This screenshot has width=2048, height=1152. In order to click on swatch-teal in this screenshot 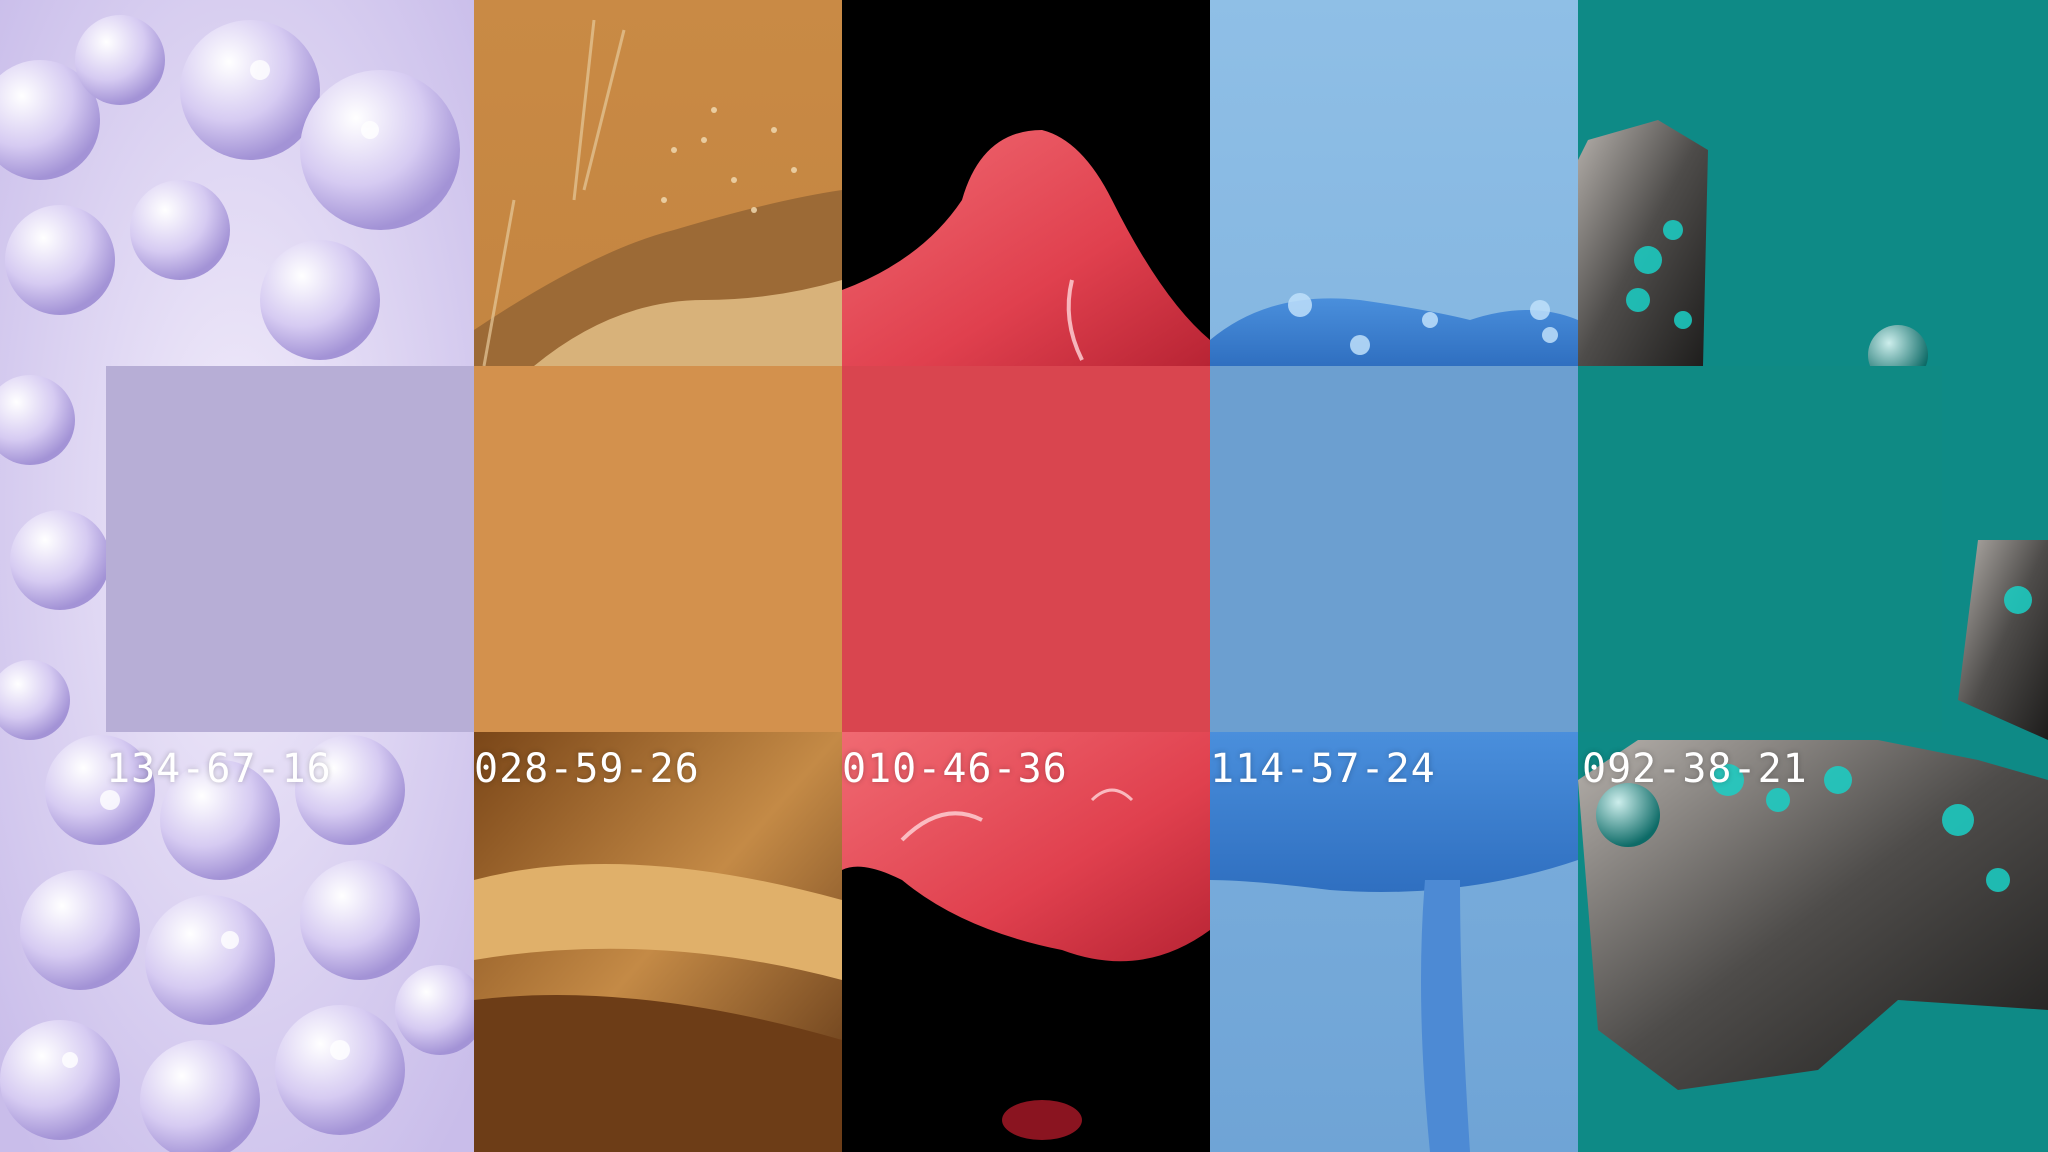, I will do `click(1760, 549)`.